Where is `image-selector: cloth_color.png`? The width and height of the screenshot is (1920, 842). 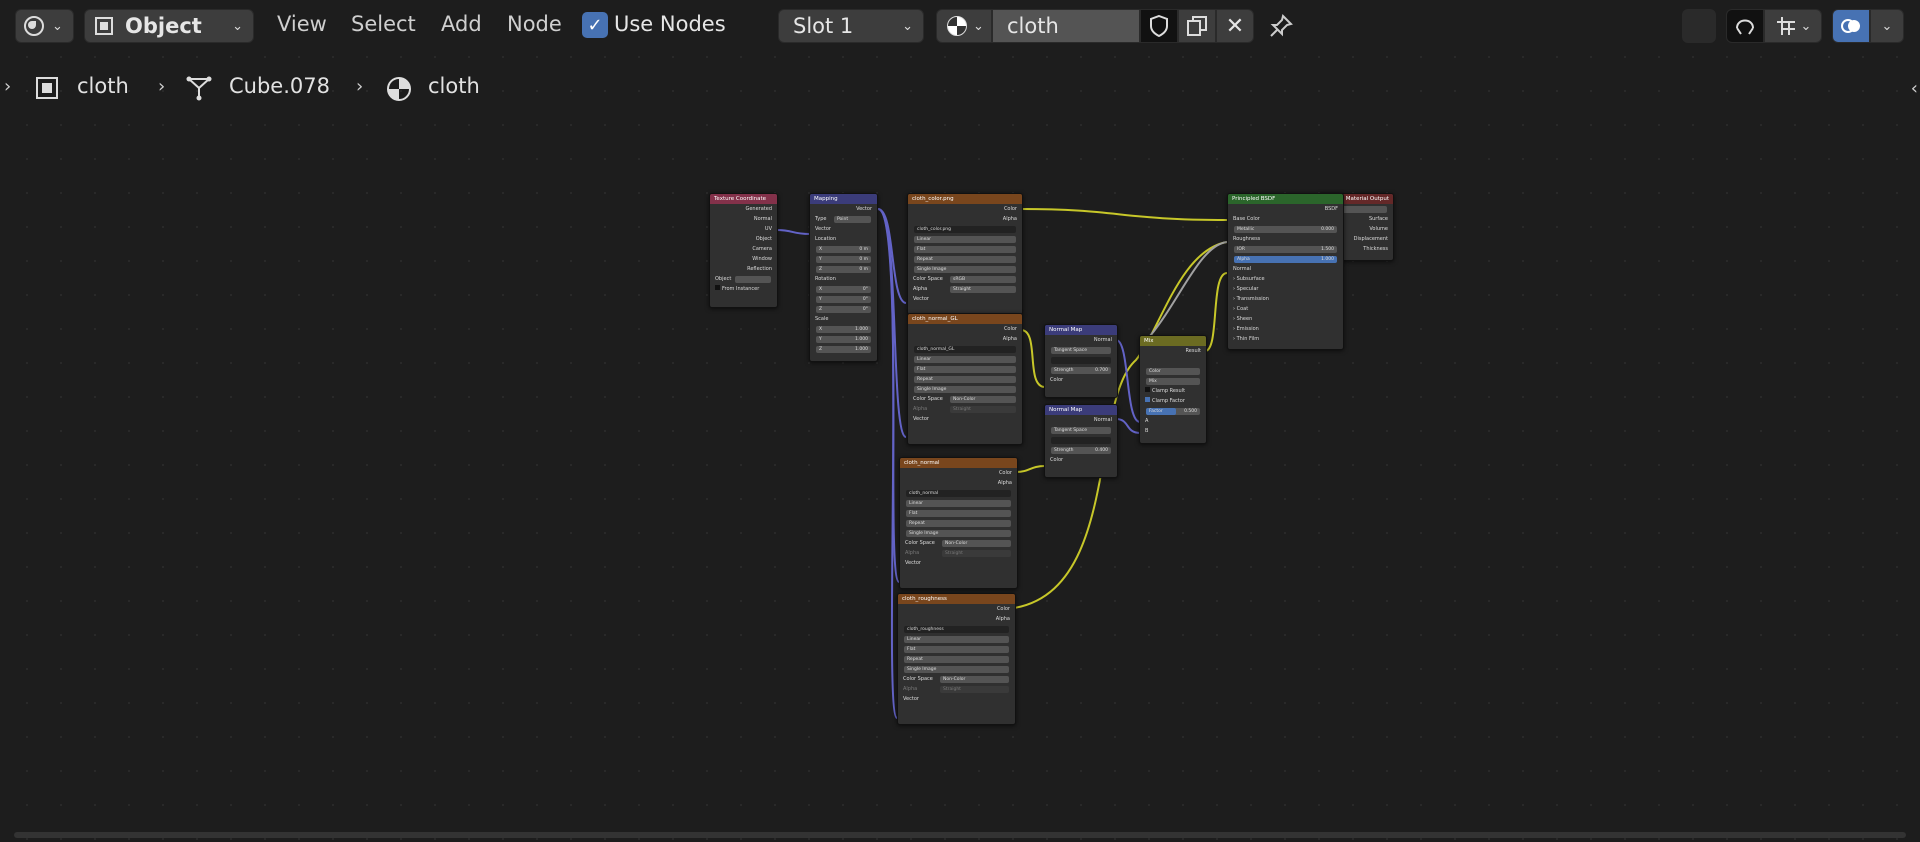 image-selector: cloth_color.png is located at coordinates (965, 229).